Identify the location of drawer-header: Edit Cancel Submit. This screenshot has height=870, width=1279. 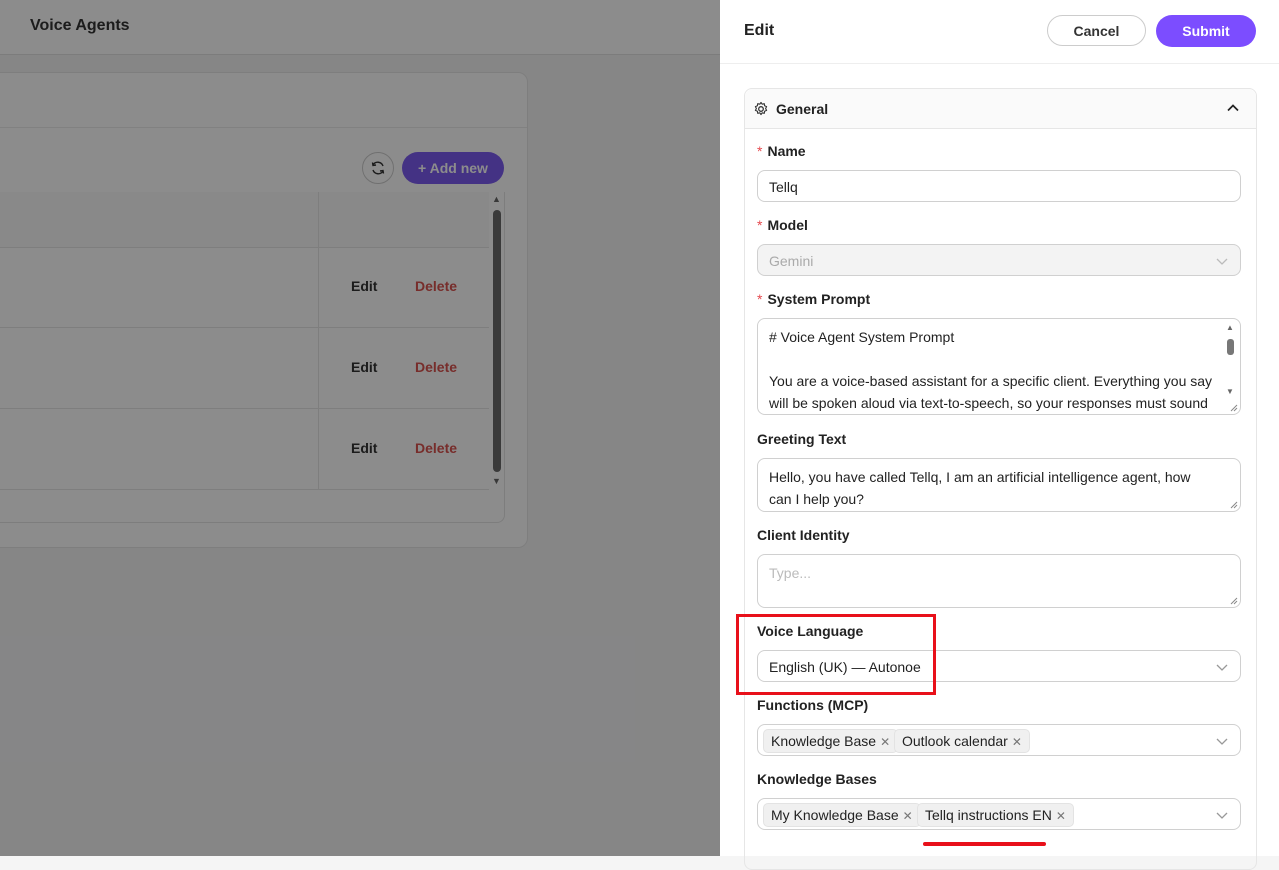
(999, 32).